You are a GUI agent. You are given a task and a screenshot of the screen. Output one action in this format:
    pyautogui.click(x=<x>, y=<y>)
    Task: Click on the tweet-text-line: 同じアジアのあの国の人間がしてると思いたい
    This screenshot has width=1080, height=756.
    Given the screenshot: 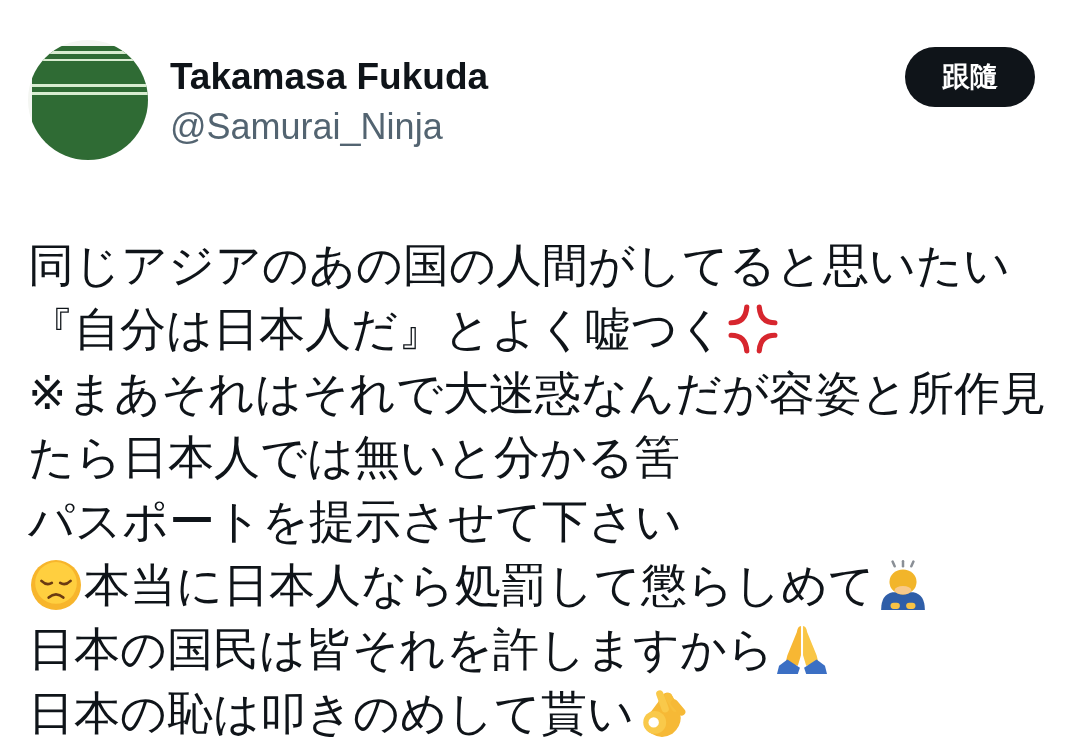 What is the action you would take?
    pyautogui.click(x=519, y=265)
    